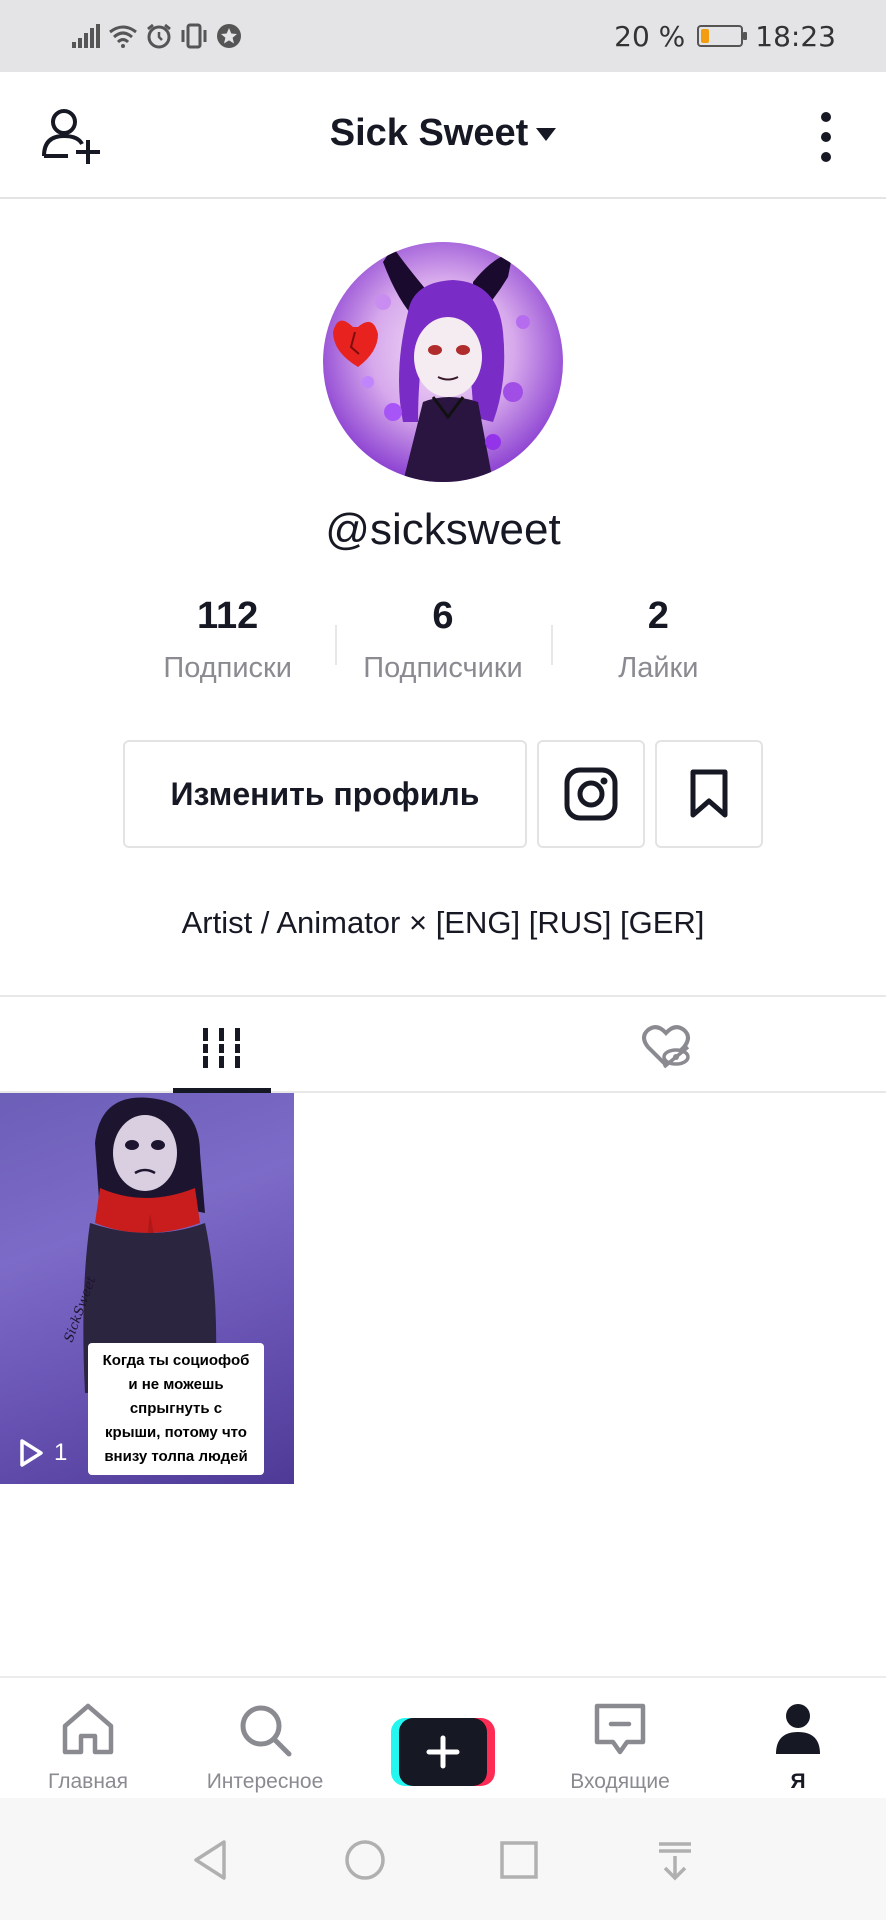  I want to click on home-circle-icon, so click(365, 1860).